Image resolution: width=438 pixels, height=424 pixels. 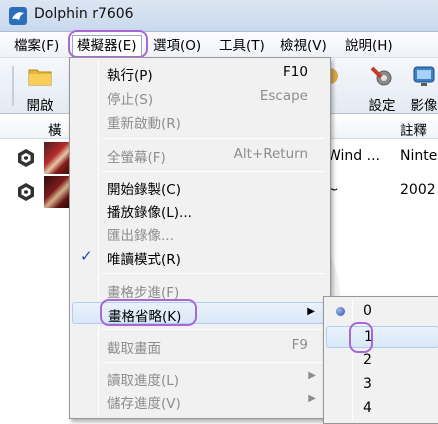 I want to click on open-button: 開啟, so click(x=40, y=88).